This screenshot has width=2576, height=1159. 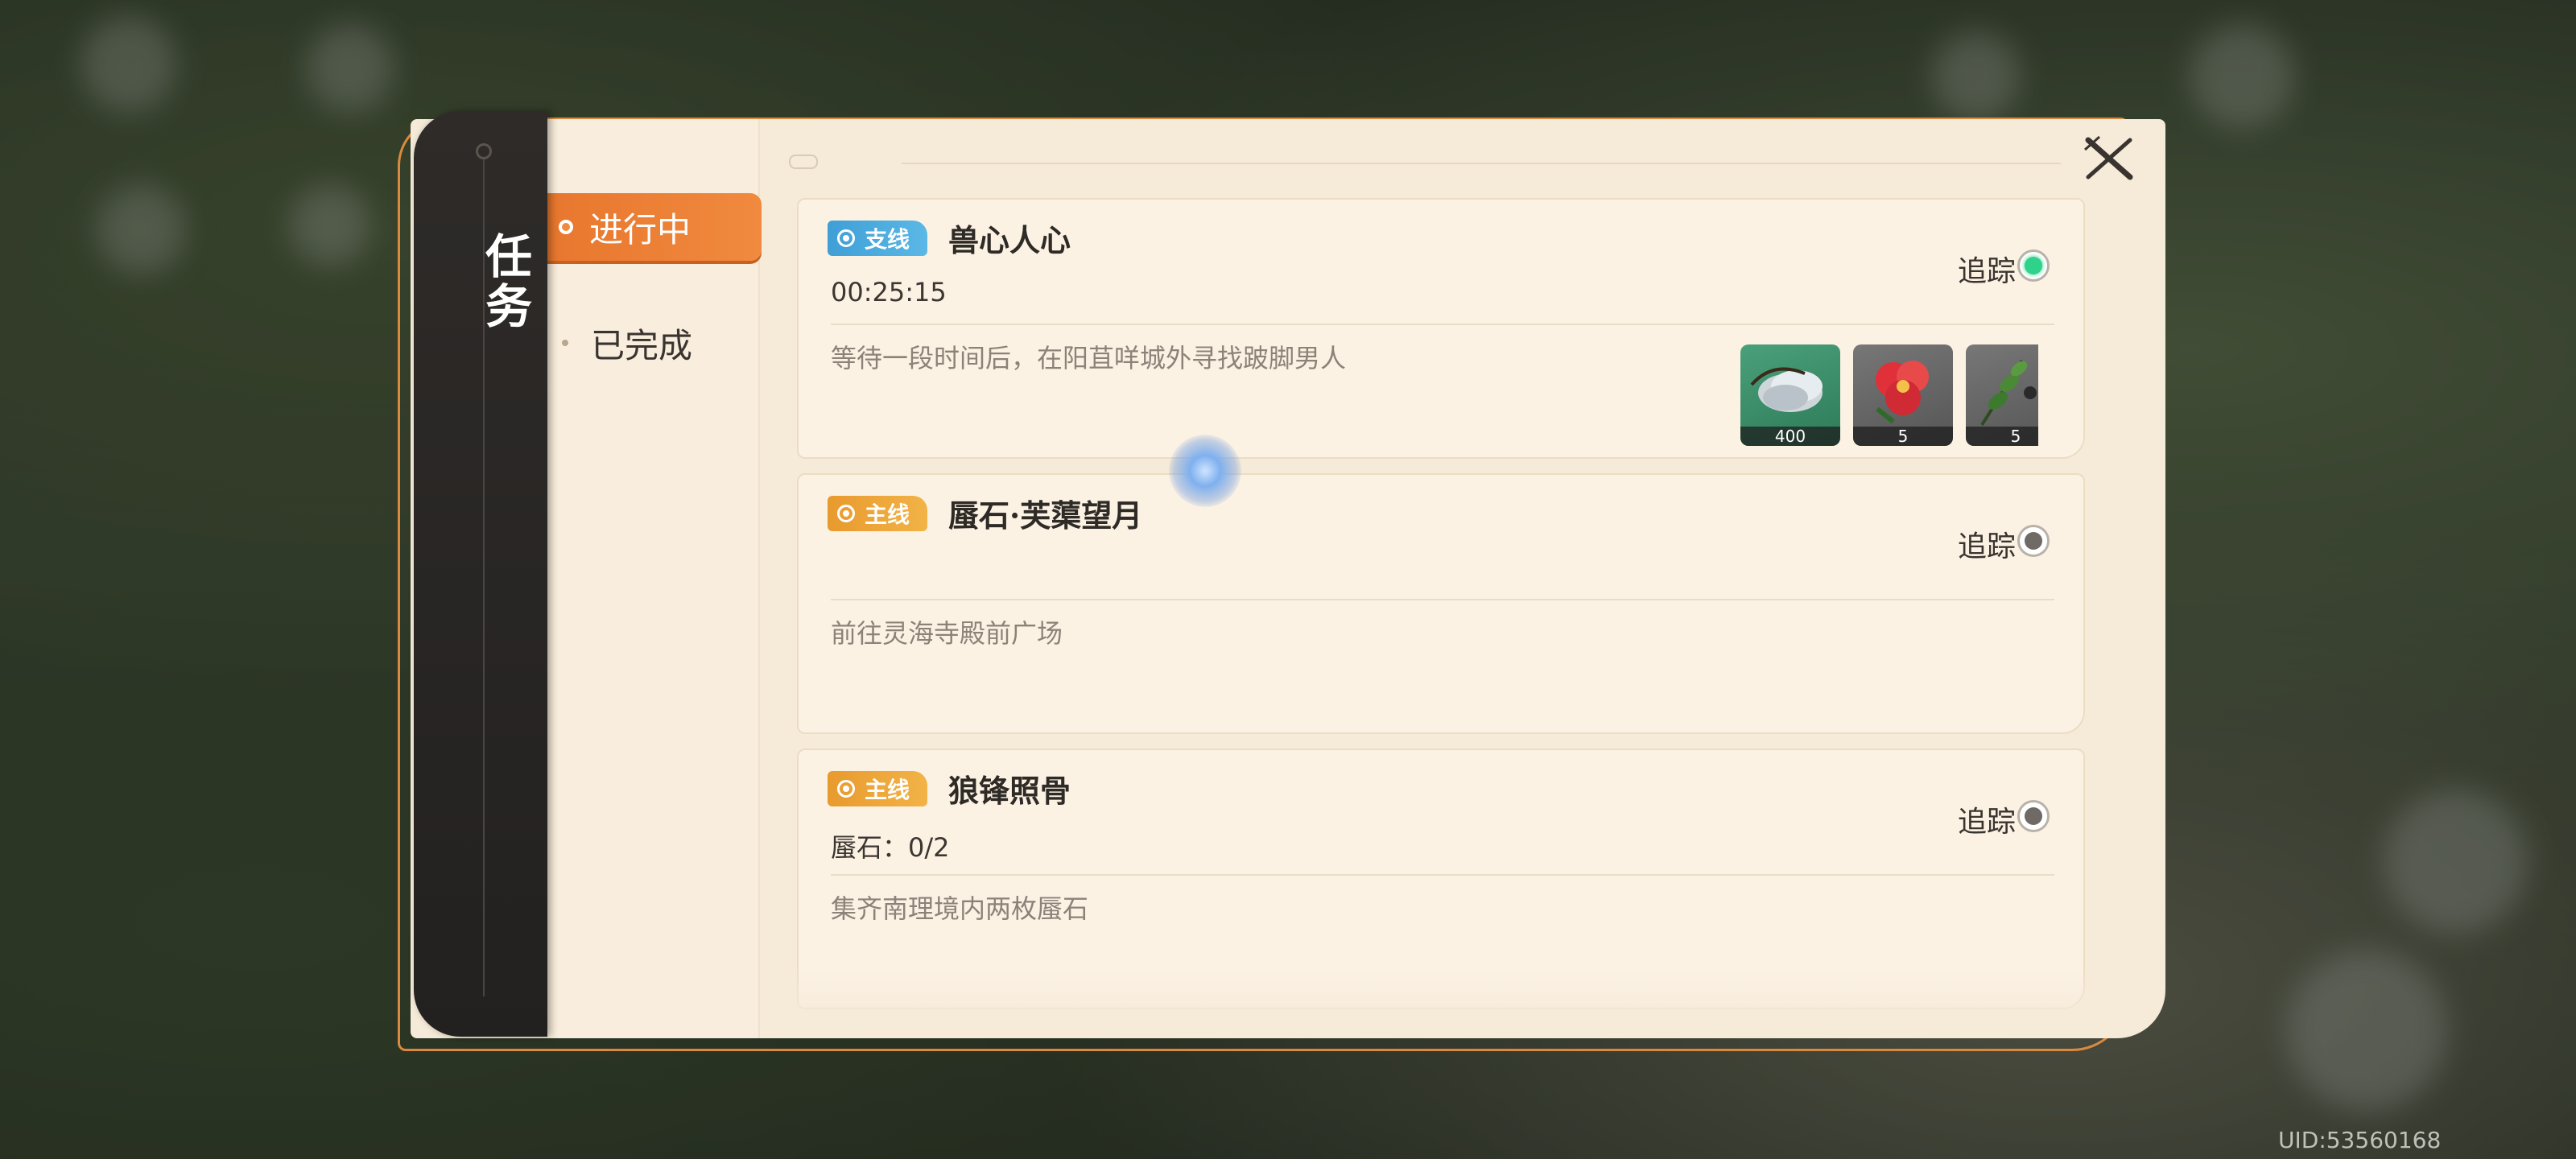 I want to click on quest-progress: 蜃石：0/2, so click(x=890, y=847).